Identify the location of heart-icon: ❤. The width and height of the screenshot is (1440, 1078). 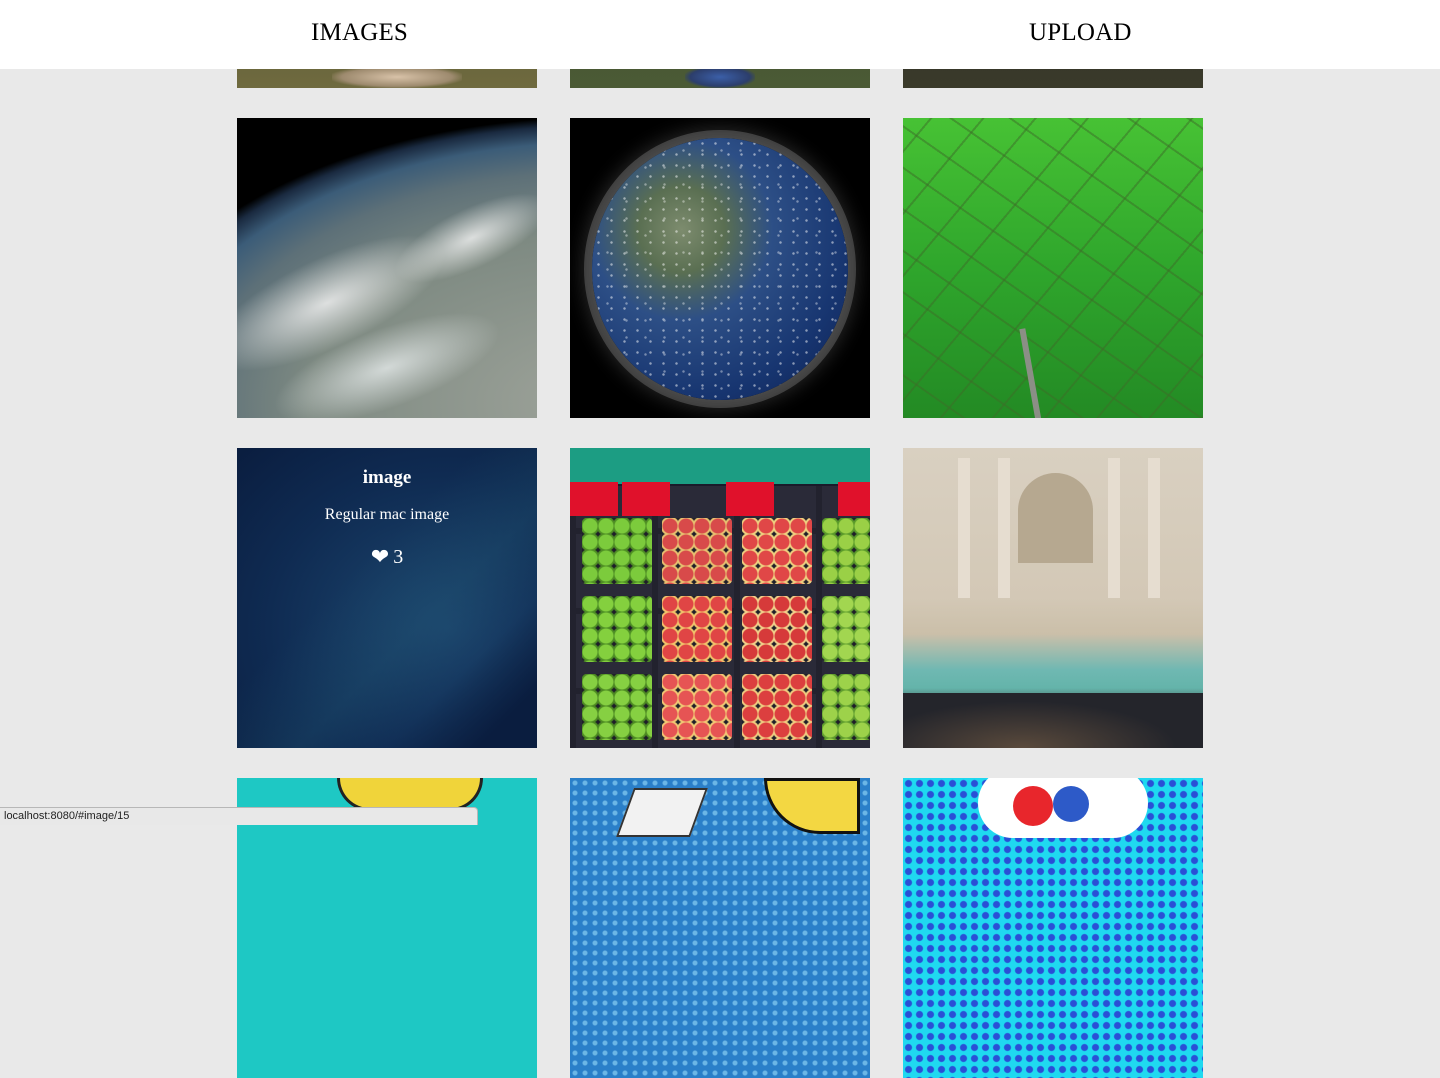
(380, 556).